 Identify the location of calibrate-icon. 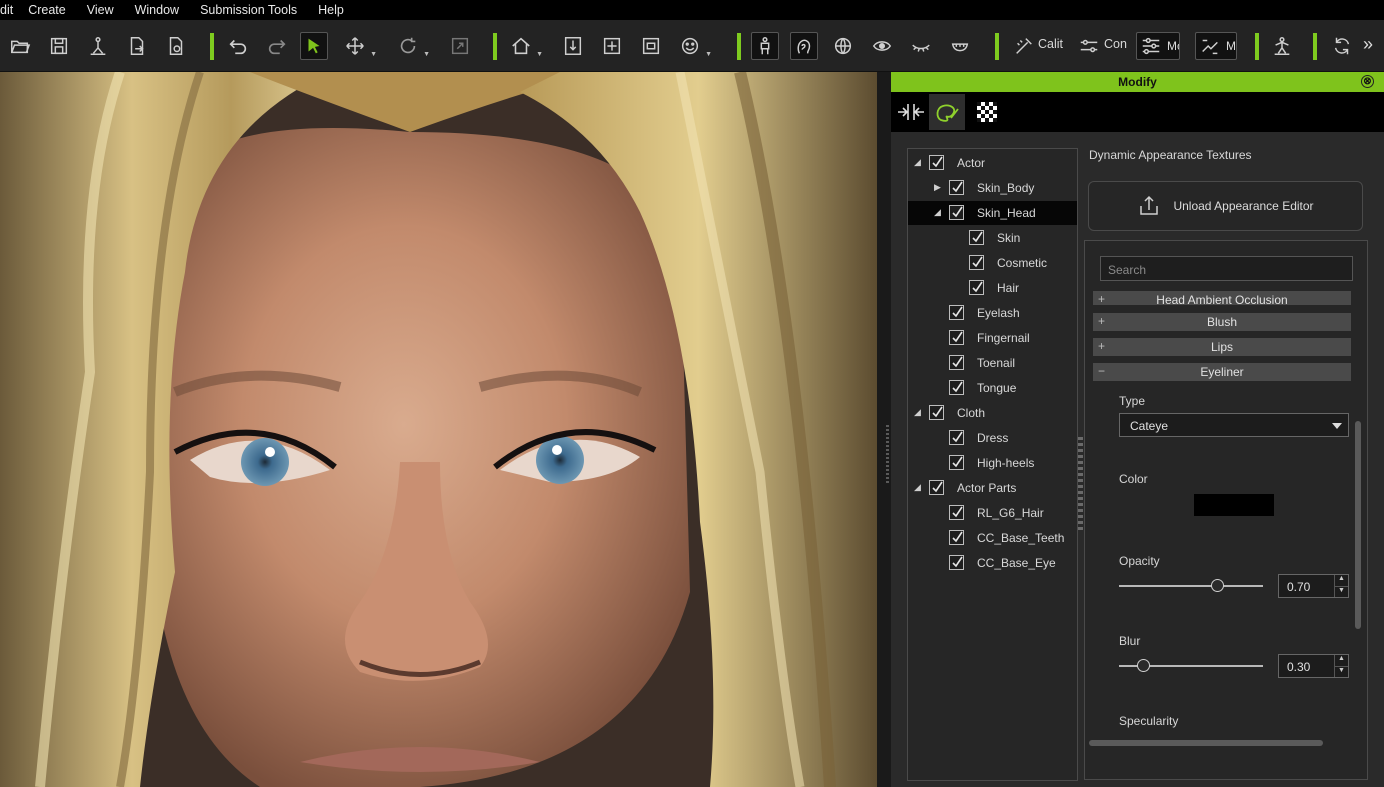
(1024, 46).